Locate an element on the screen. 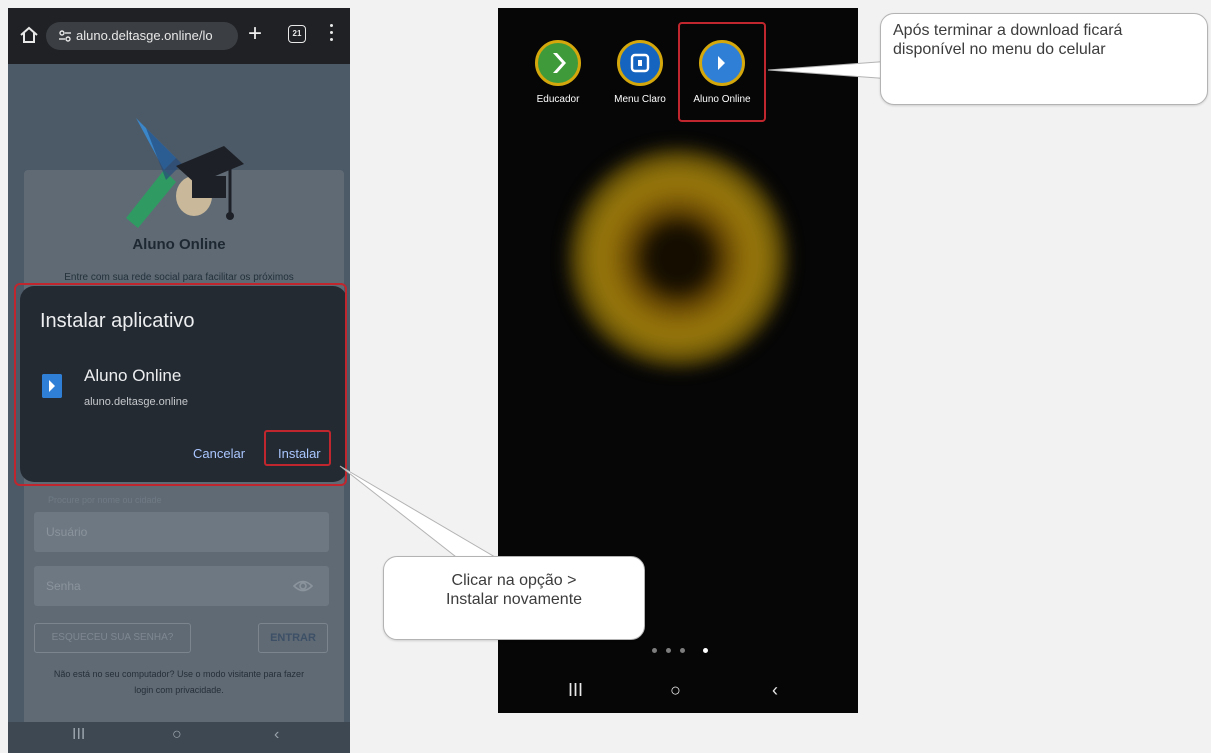 The height and width of the screenshot is (753, 1211). callout-install-line2: Instalar novamente is located at coordinates (514, 599).